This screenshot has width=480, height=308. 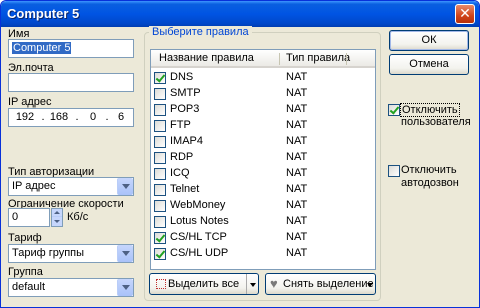 I want to click on ip-address-field: 192 . 168 . 0 . 6, so click(x=71, y=117).